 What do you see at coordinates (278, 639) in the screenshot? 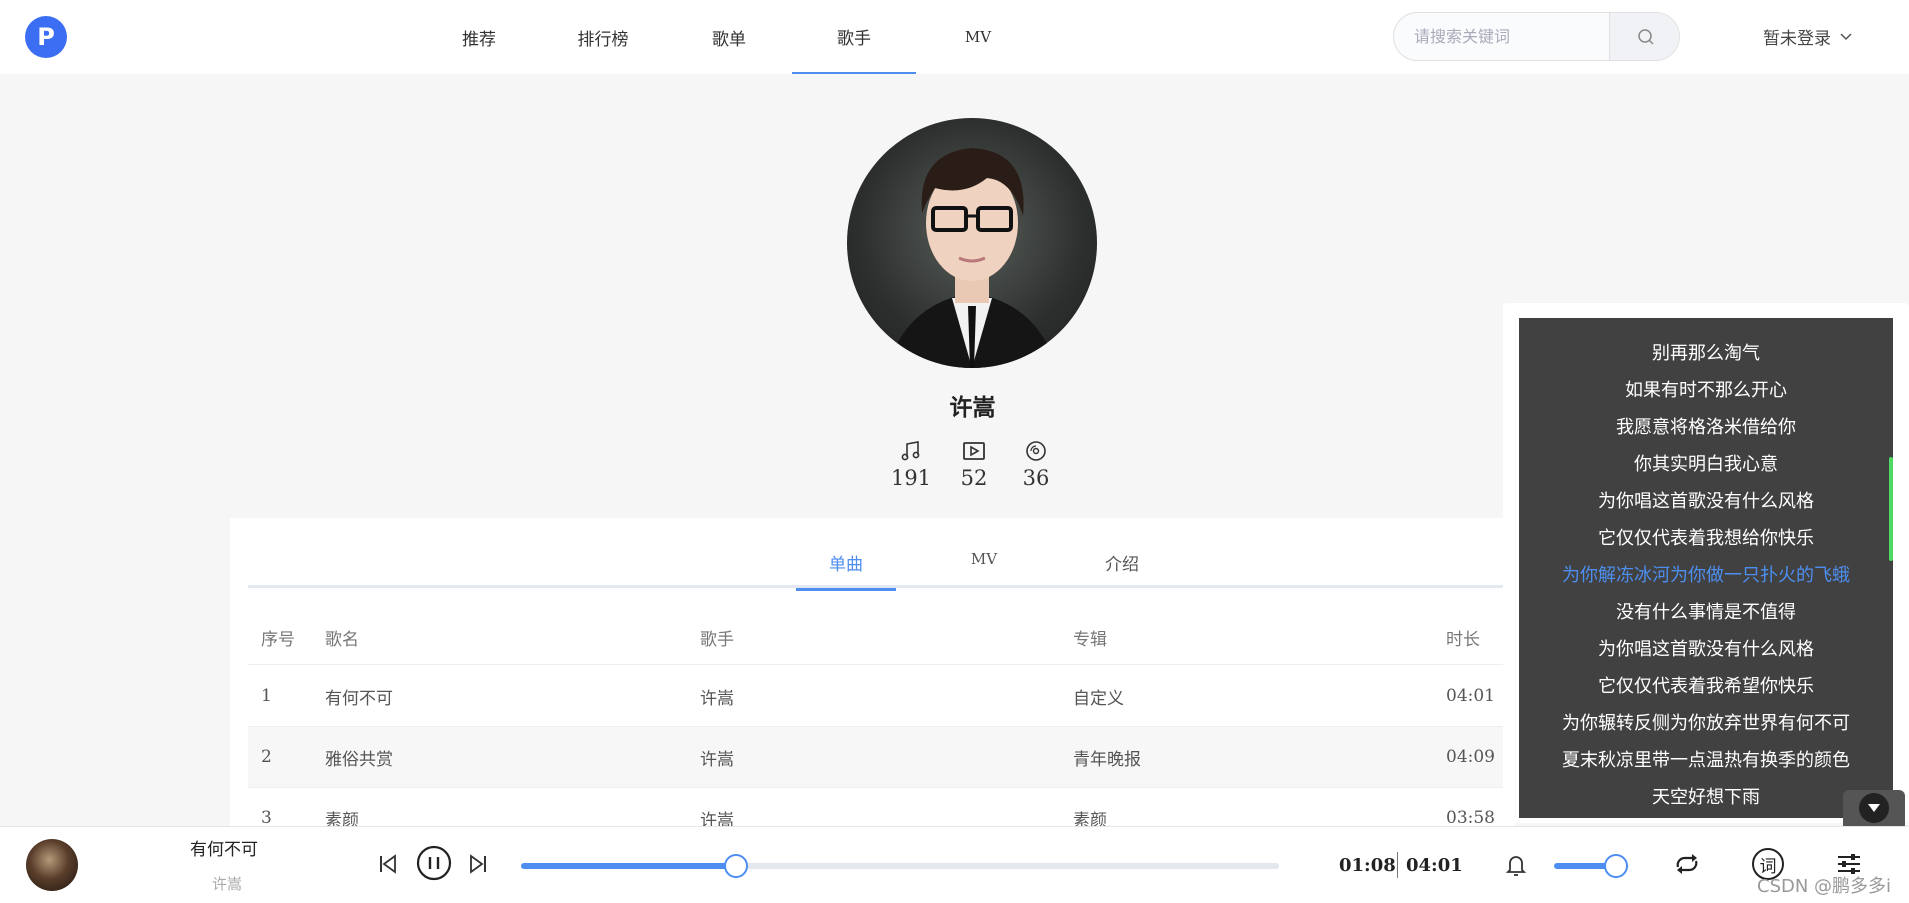
I see `col-index: 序号` at bounding box center [278, 639].